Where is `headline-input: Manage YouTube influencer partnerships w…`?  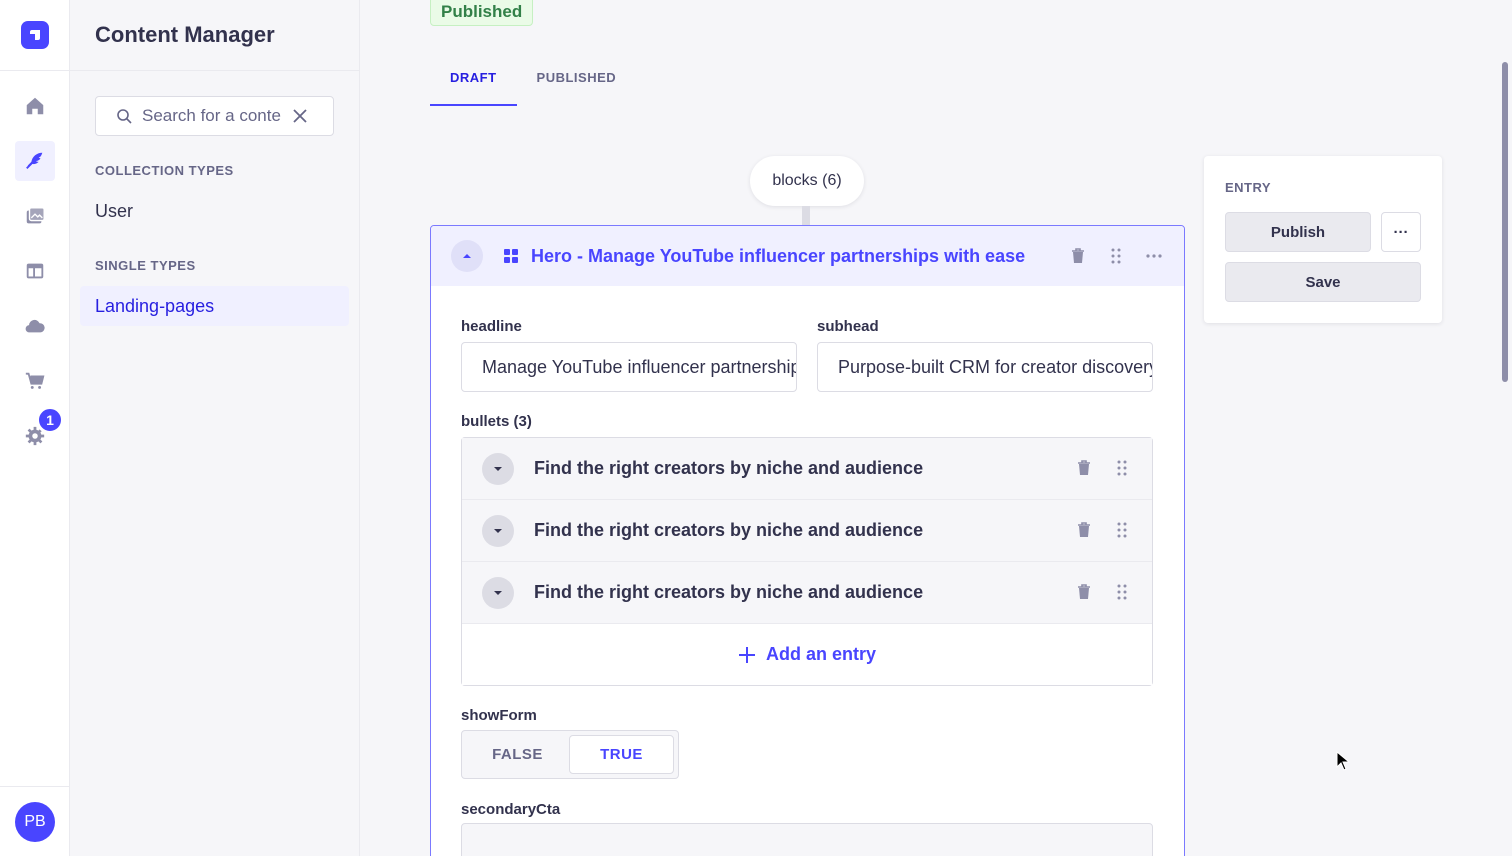 headline-input: Manage YouTube influencer partnerships w… is located at coordinates (629, 367).